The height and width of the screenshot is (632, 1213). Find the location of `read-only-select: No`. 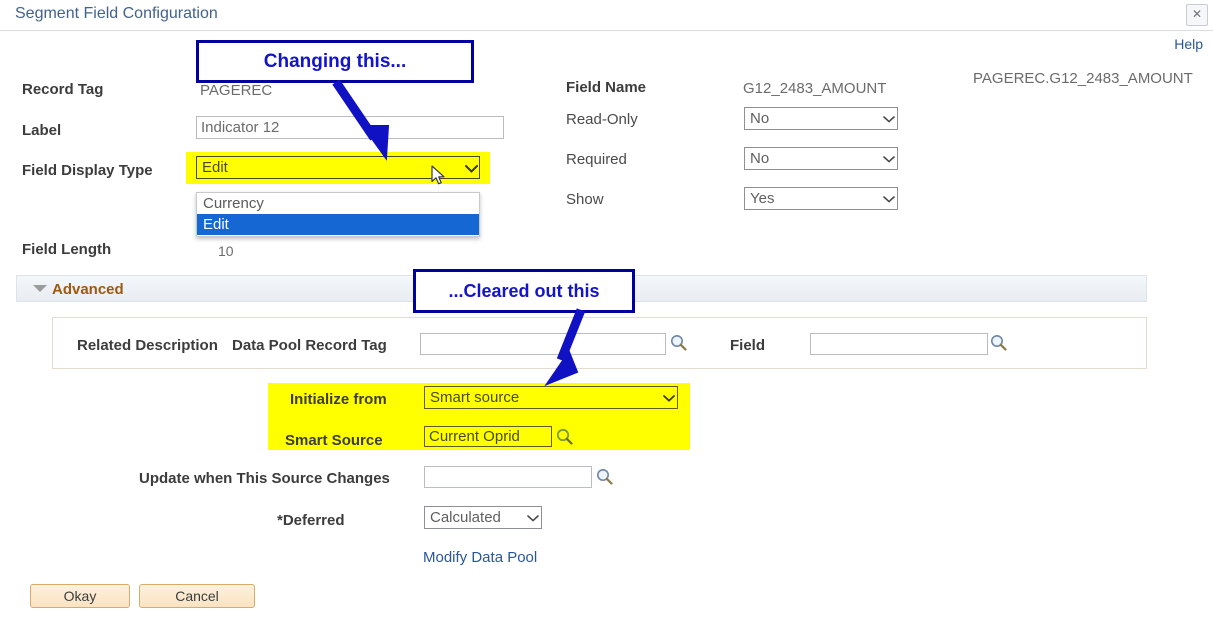

read-only-select: No is located at coordinates (821, 118).